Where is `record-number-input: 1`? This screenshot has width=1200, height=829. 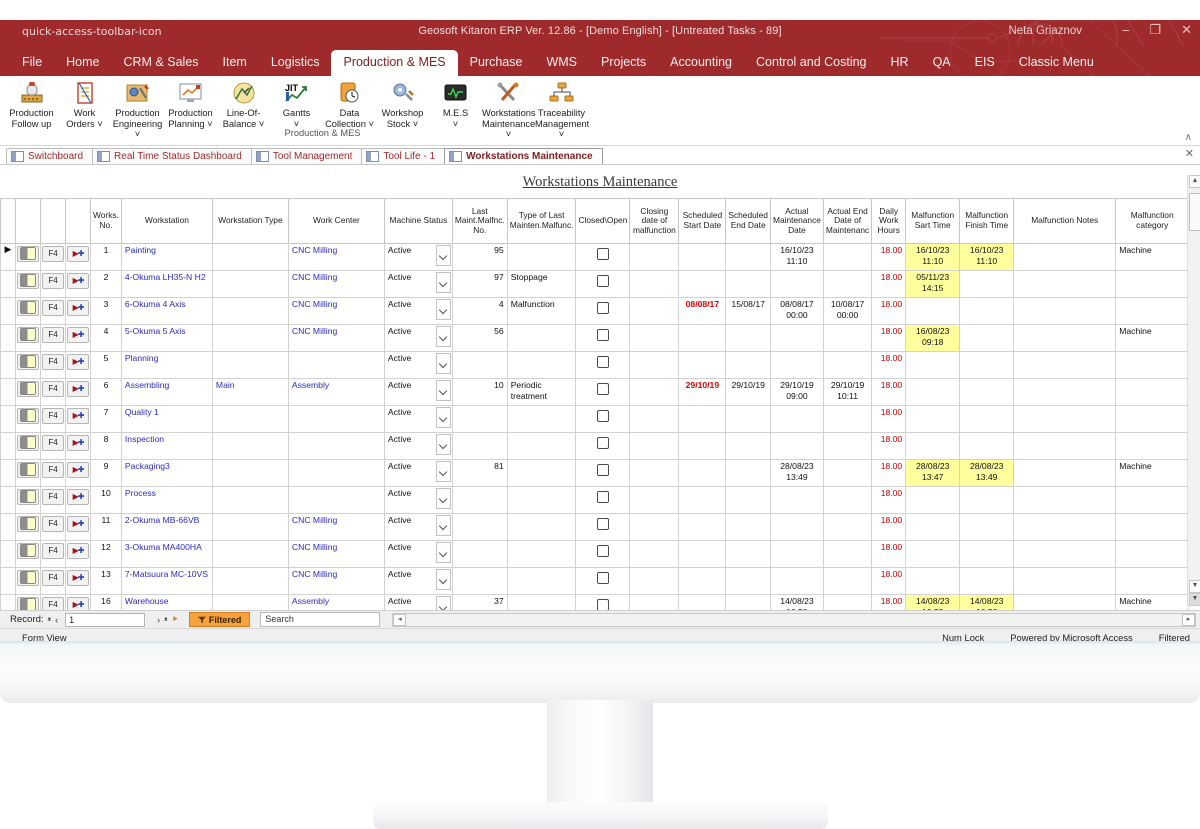
record-number-input: 1 is located at coordinates (105, 619).